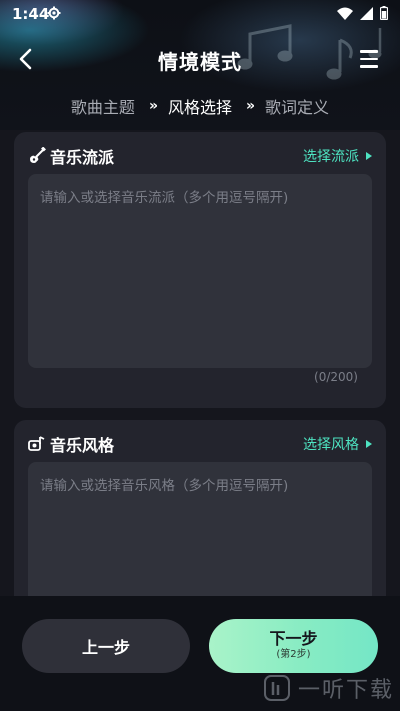  What do you see at coordinates (293, 654) in the screenshot?
I see `next-step-sublabel: (第2步)` at bounding box center [293, 654].